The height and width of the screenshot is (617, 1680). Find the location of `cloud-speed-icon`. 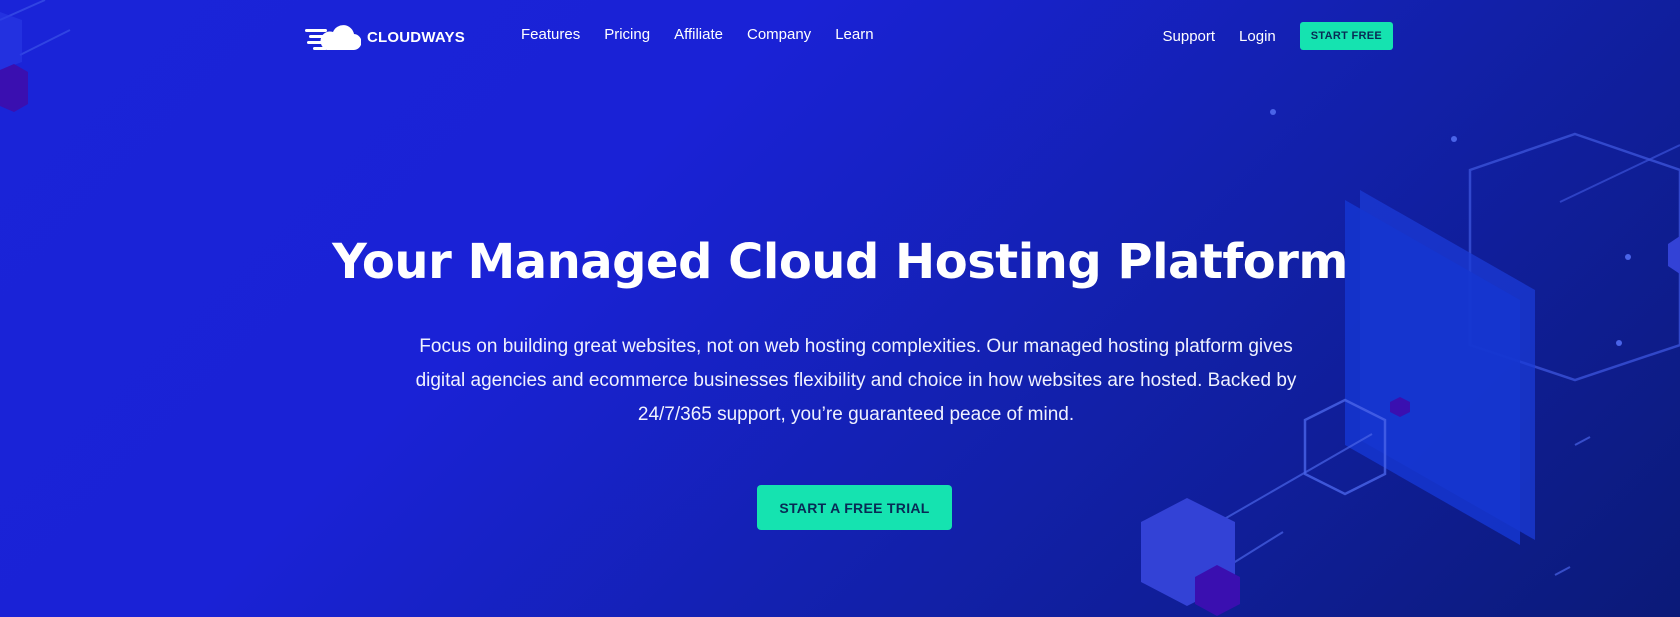

cloud-speed-icon is located at coordinates (333, 38).